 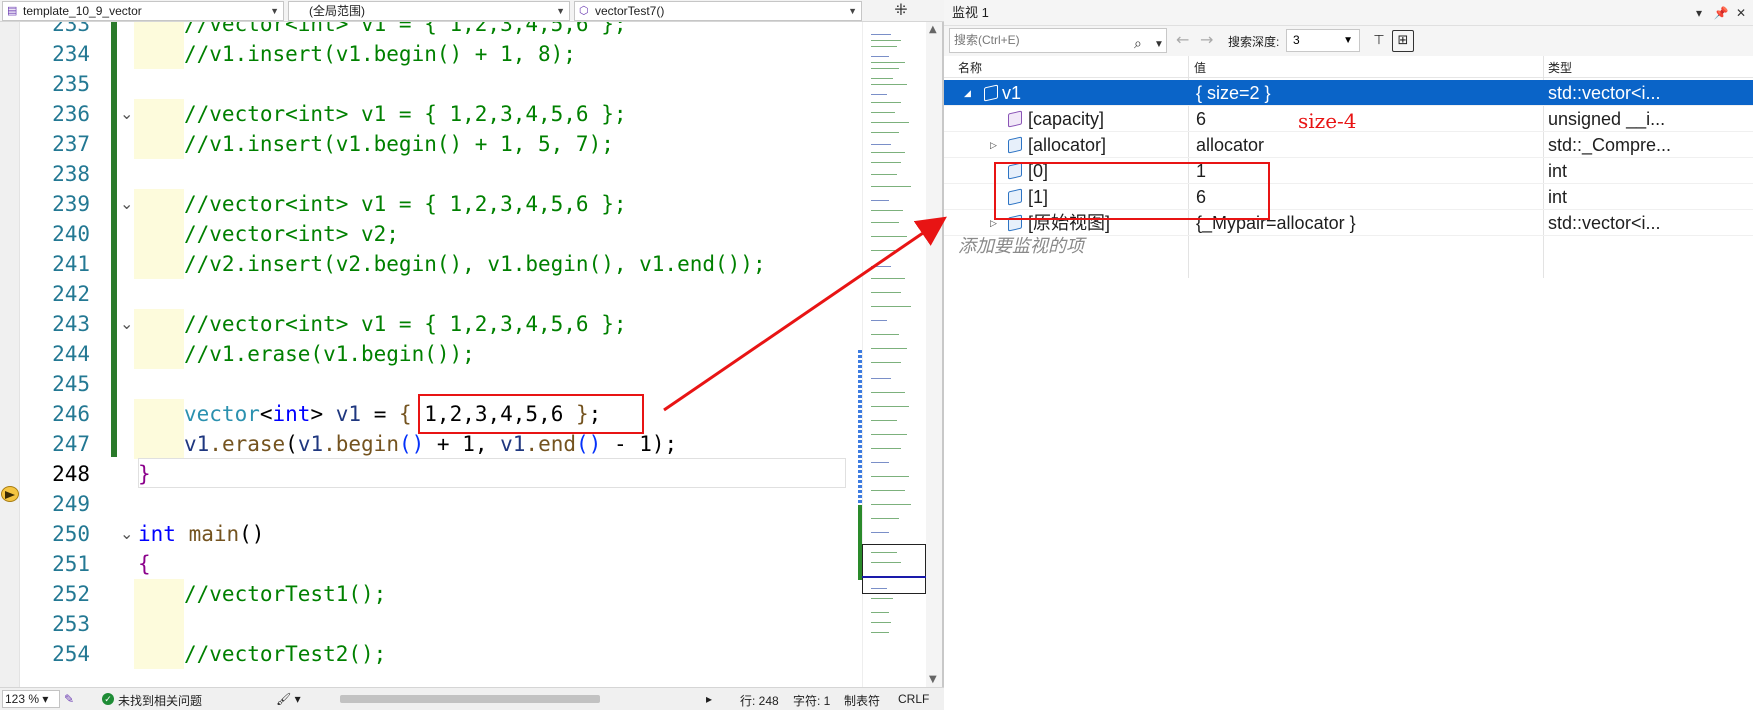 I want to click on line-number: 240, so click(x=71, y=234).